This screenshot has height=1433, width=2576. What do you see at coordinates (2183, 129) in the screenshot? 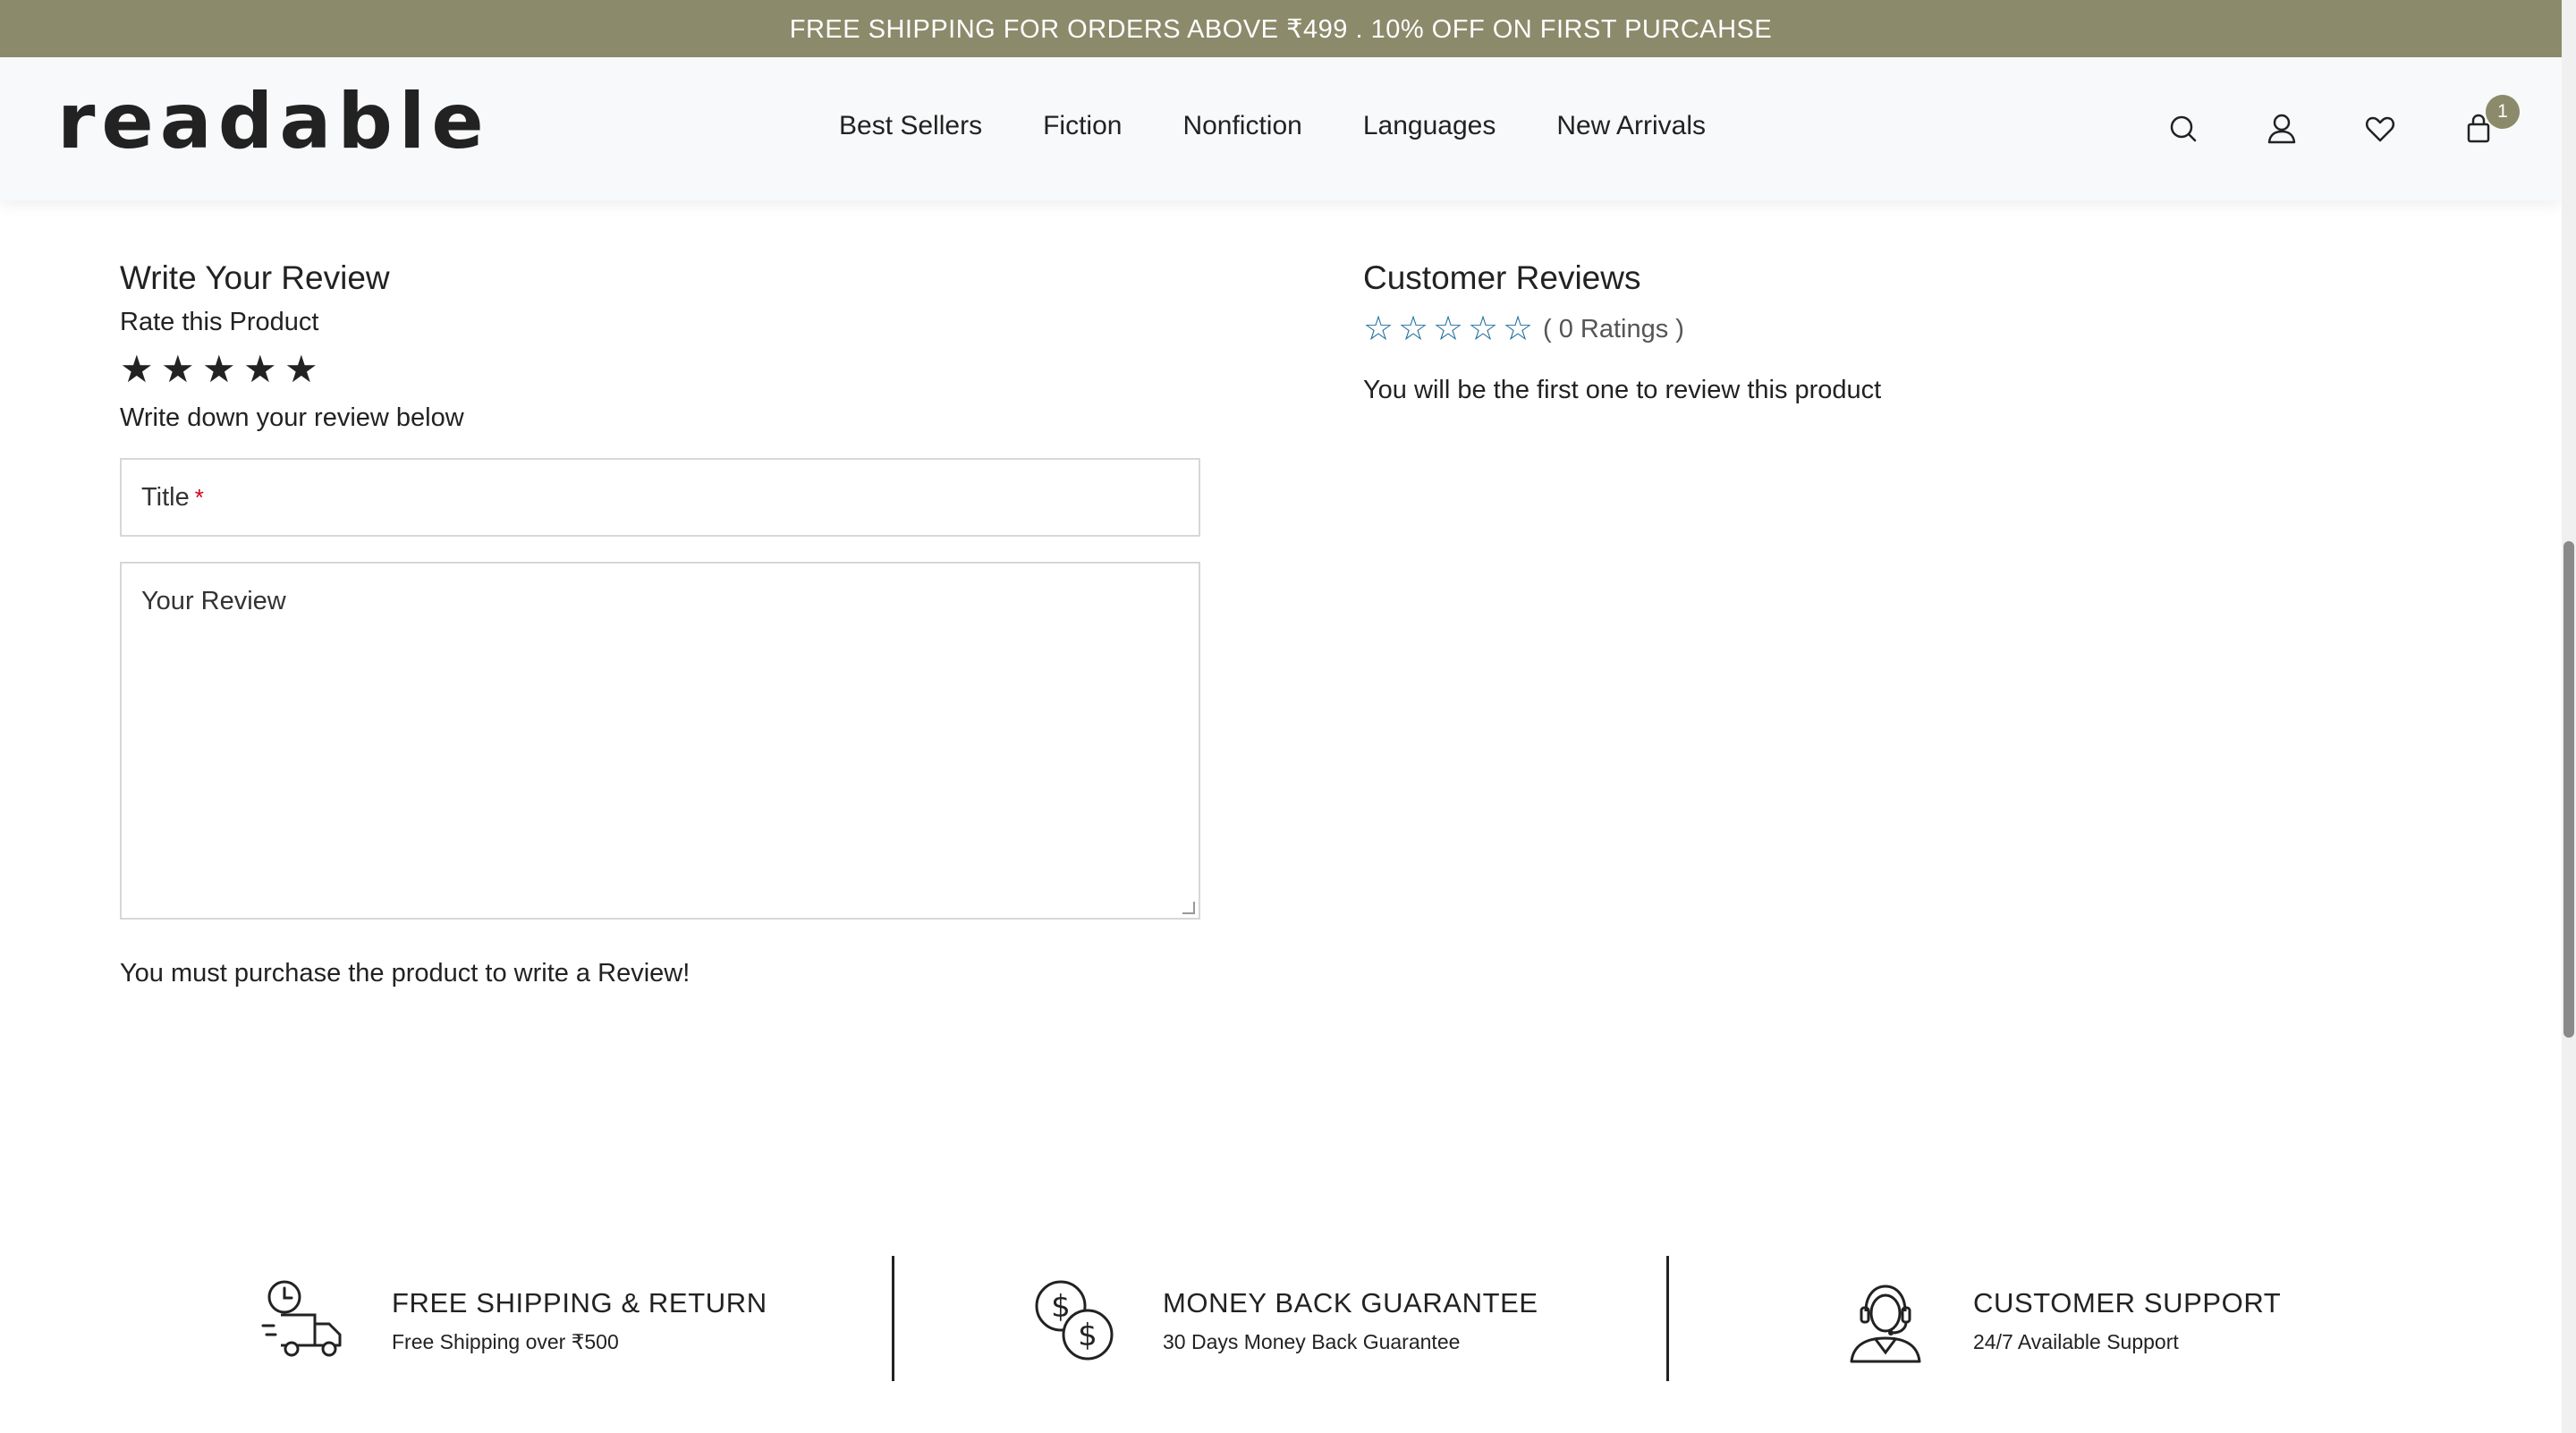
I see `search-icon` at bounding box center [2183, 129].